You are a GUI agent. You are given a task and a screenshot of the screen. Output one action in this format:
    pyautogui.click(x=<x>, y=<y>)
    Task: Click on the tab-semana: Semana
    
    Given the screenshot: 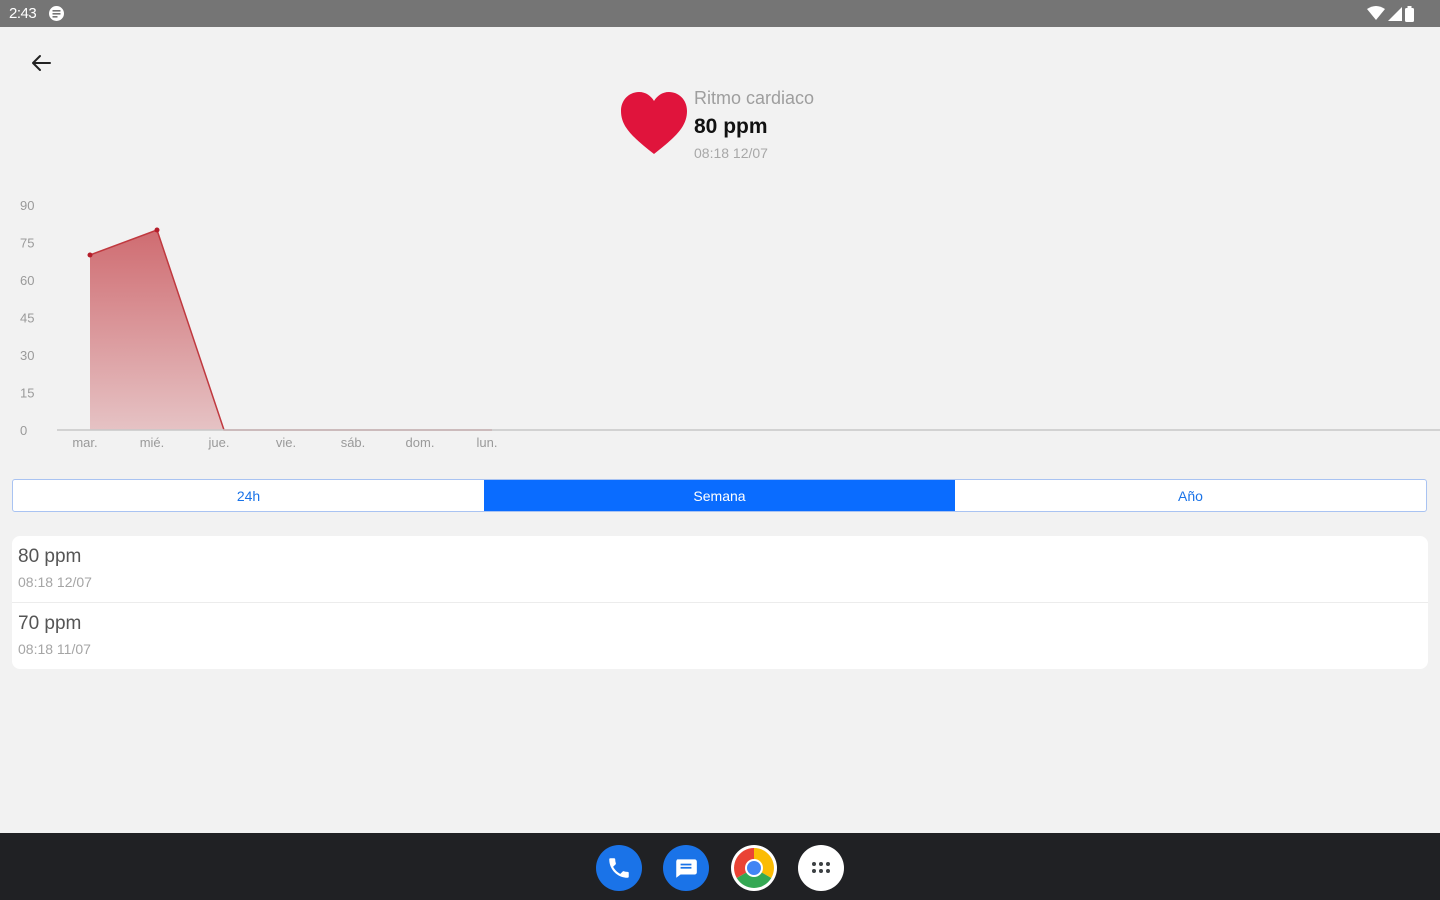 What is the action you would take?
    pyautogui.click(x=719, y=495)
    